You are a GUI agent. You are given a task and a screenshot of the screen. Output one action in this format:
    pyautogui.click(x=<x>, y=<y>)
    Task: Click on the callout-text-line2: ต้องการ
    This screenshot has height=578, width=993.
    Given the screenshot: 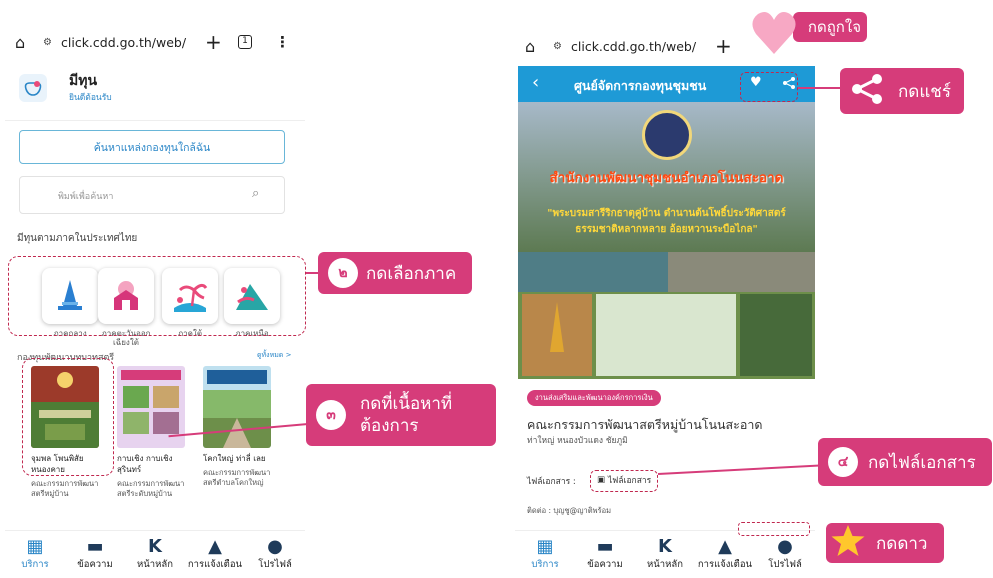 What is the action you would take?
    pyautogui.click(x=389, y=426)
    